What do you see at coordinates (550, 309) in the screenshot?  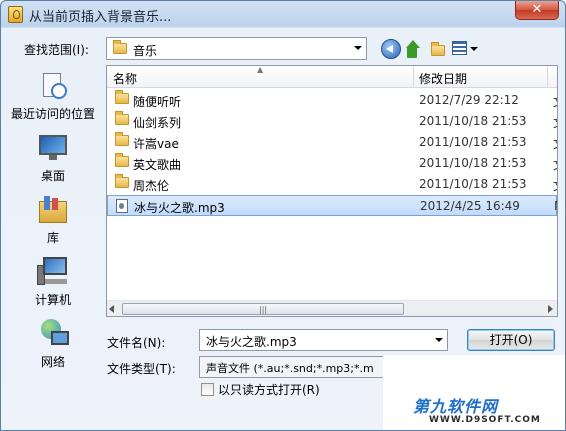 I see `scroll-right-icon` at bounding box center [550, 309].